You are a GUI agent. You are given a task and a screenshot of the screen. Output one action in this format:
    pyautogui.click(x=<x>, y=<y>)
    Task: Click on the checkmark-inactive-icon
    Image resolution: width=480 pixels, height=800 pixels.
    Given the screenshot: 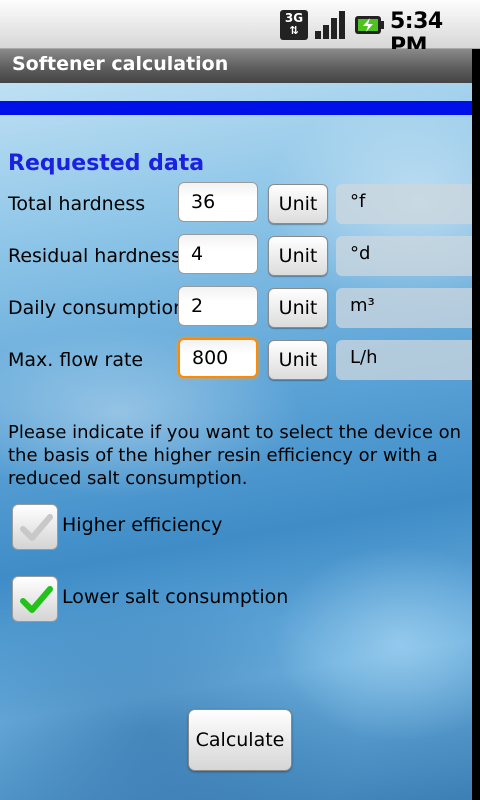 What is the action you would take?
    pyautogui.click(x=36, y=527)
    